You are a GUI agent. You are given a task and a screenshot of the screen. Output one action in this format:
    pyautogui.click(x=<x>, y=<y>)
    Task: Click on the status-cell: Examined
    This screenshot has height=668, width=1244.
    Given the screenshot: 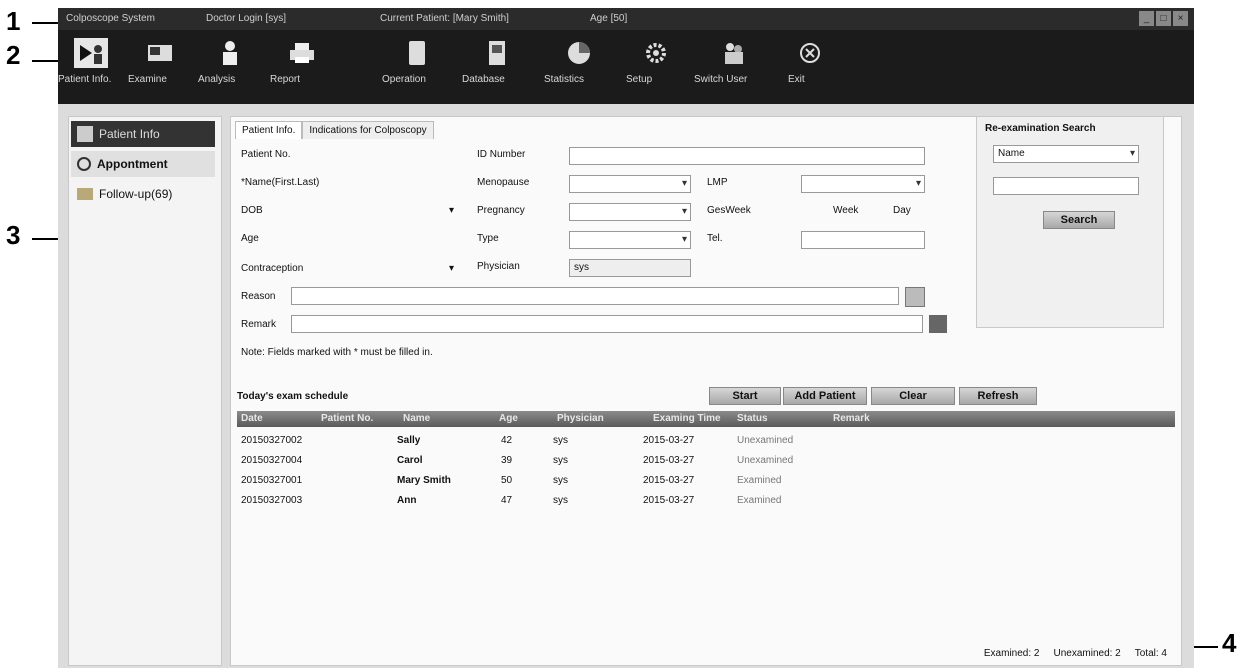 What is the action you would take?
    pyautogui.click(x=759, y=480)
    